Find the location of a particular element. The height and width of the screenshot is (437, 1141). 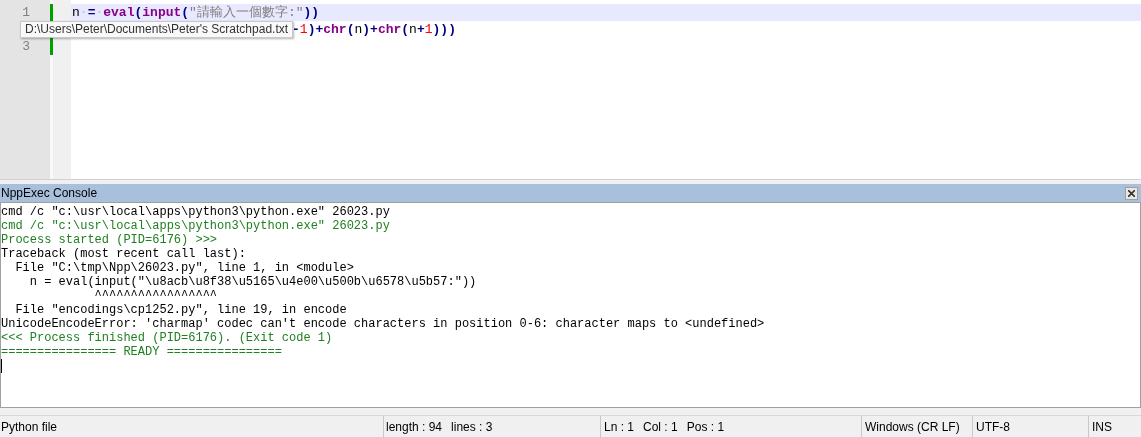

console-line: Traceback (most recent call last): is located at coordinates (124, 254).